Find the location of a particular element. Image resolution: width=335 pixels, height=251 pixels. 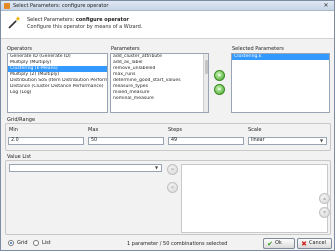

status-text: 1 parameter / 50 combinations selected is located at coordinates (177, 244).